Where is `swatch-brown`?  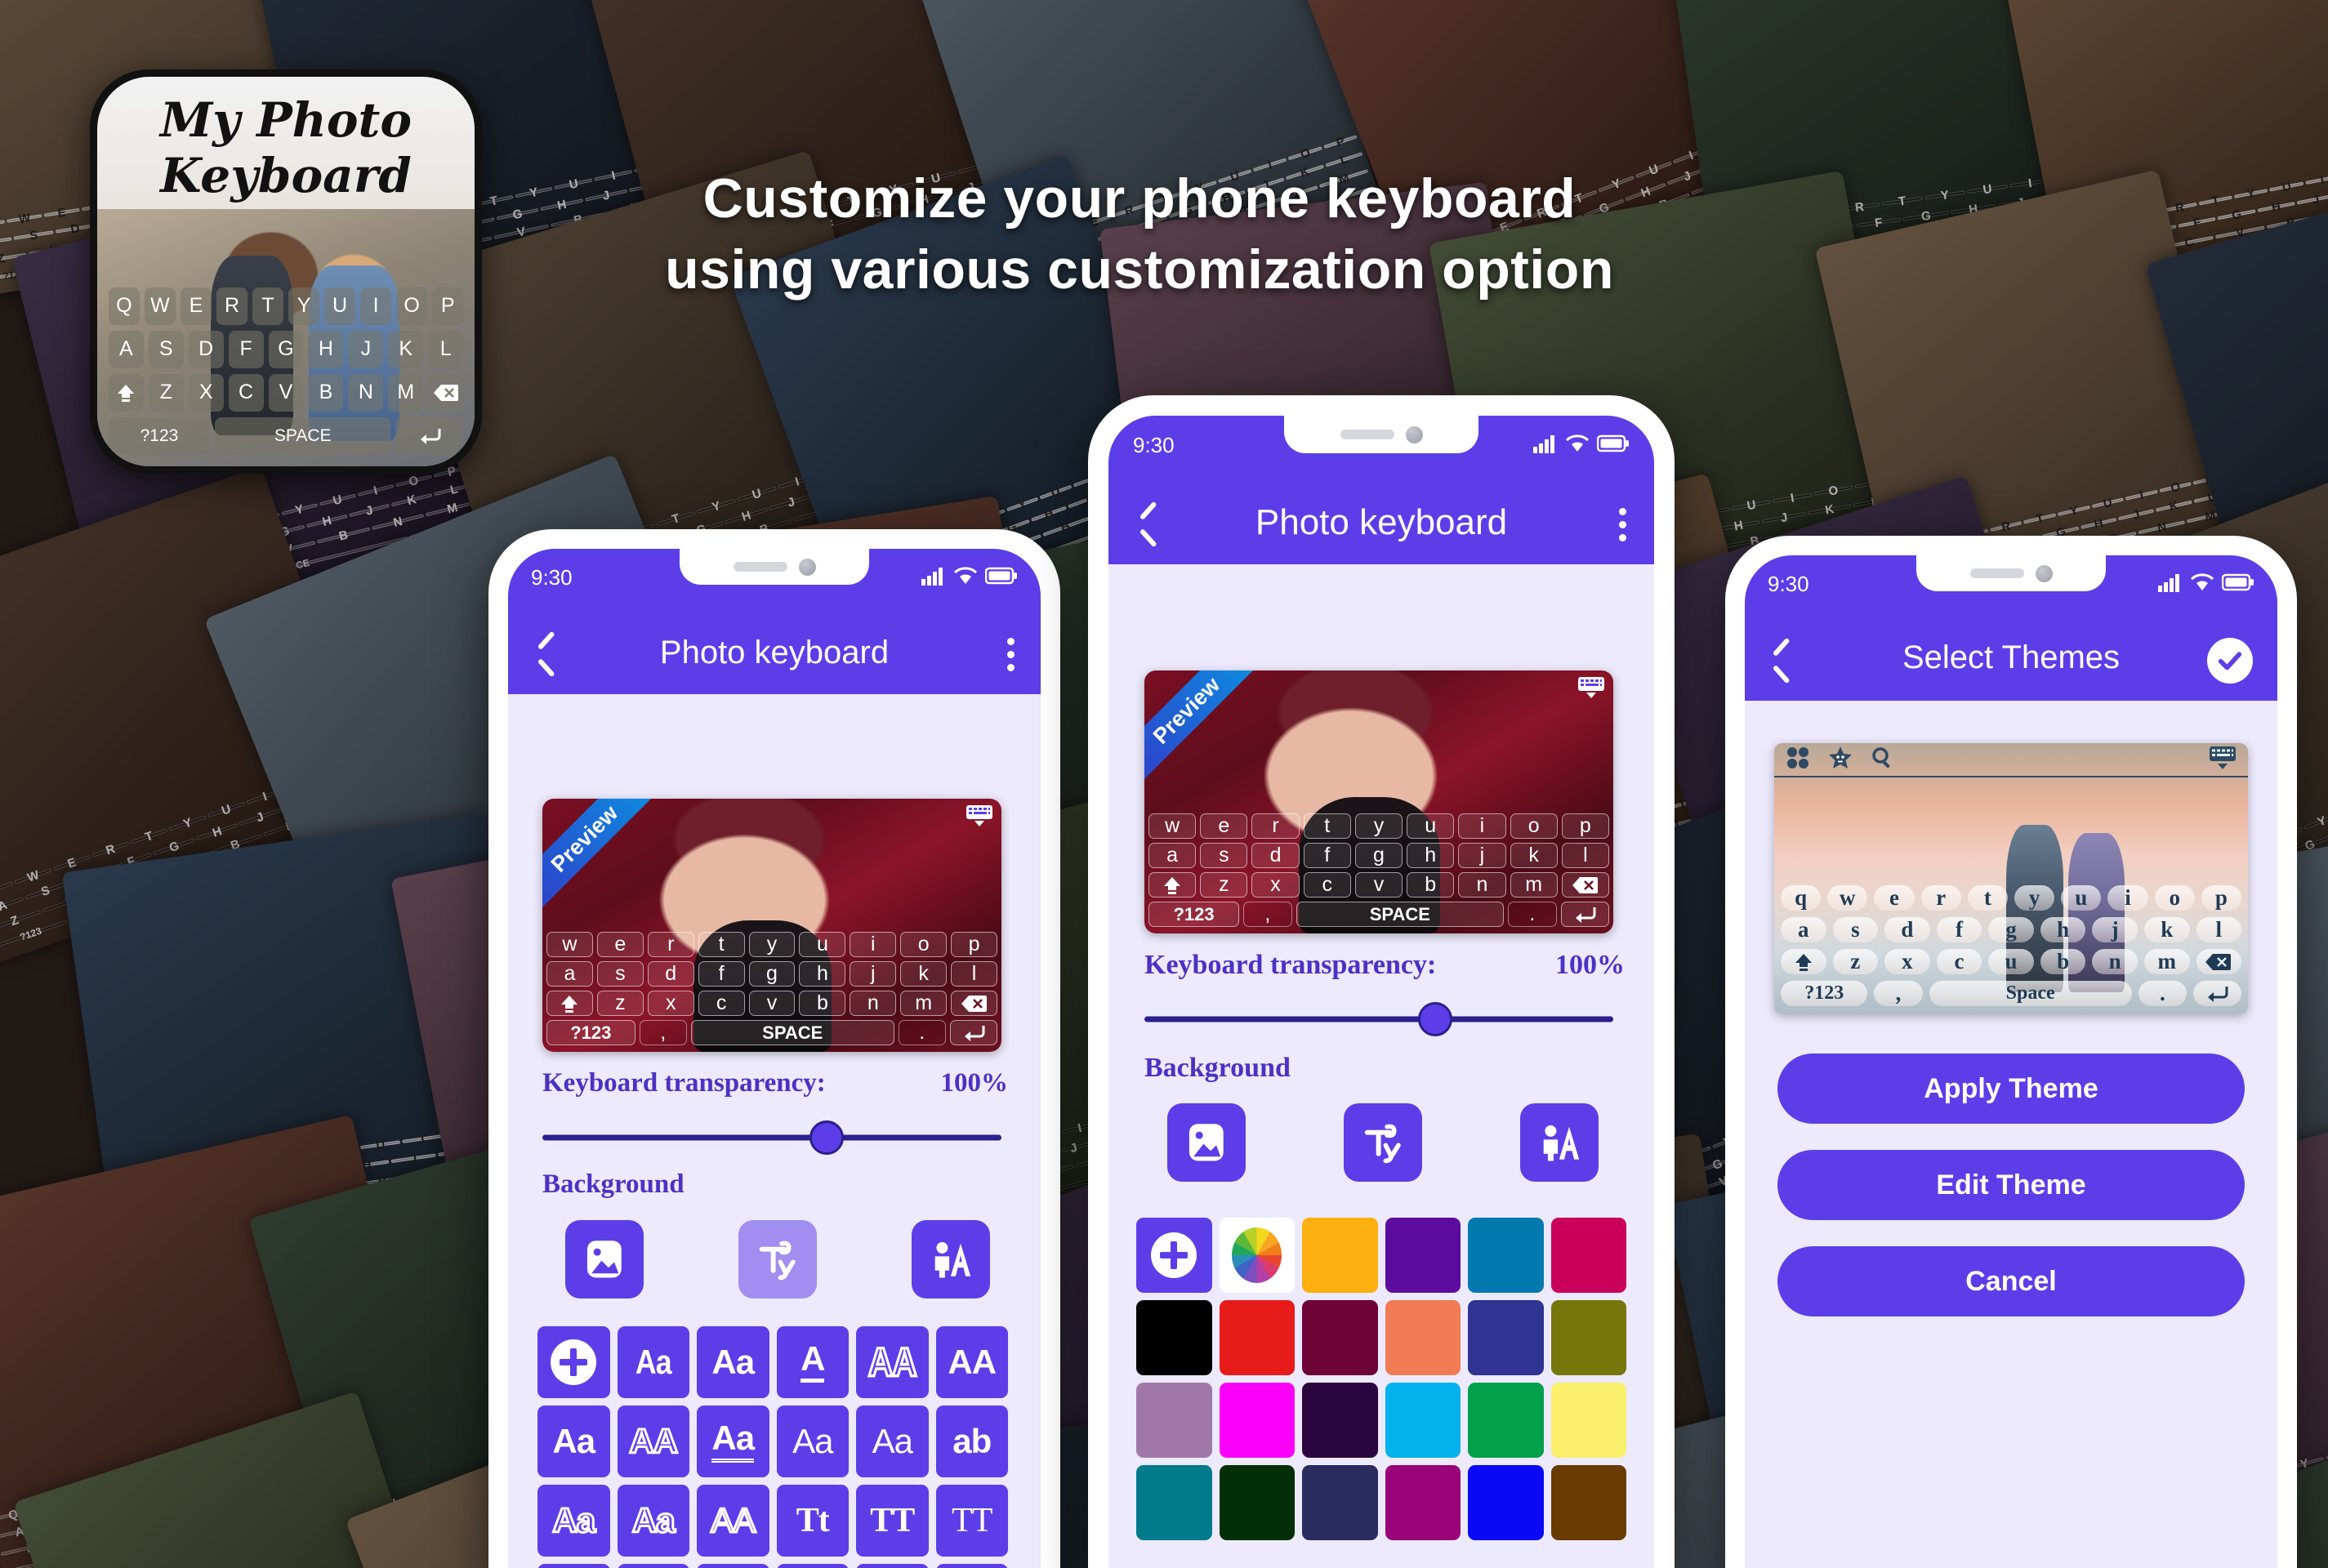
swatch-brown is located at coordinates (1588, 1502).